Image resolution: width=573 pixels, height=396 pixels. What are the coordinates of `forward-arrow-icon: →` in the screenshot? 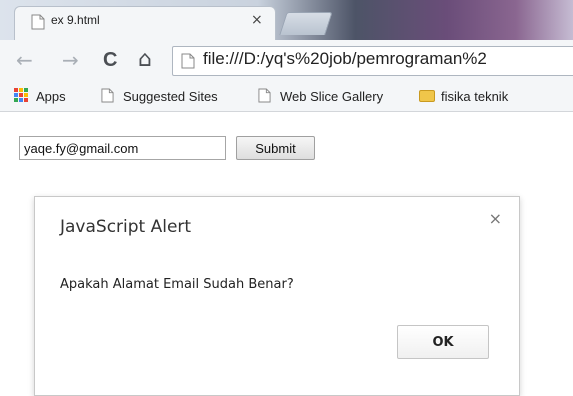 It's located at (70, 60).